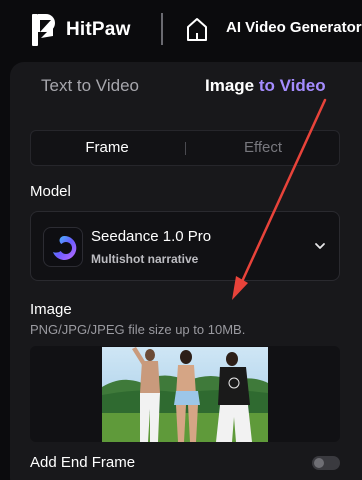 The height and width of the screenshot is (480, 362). I want to click on tab-text-to-video: Text to Video, so click(90, 86).